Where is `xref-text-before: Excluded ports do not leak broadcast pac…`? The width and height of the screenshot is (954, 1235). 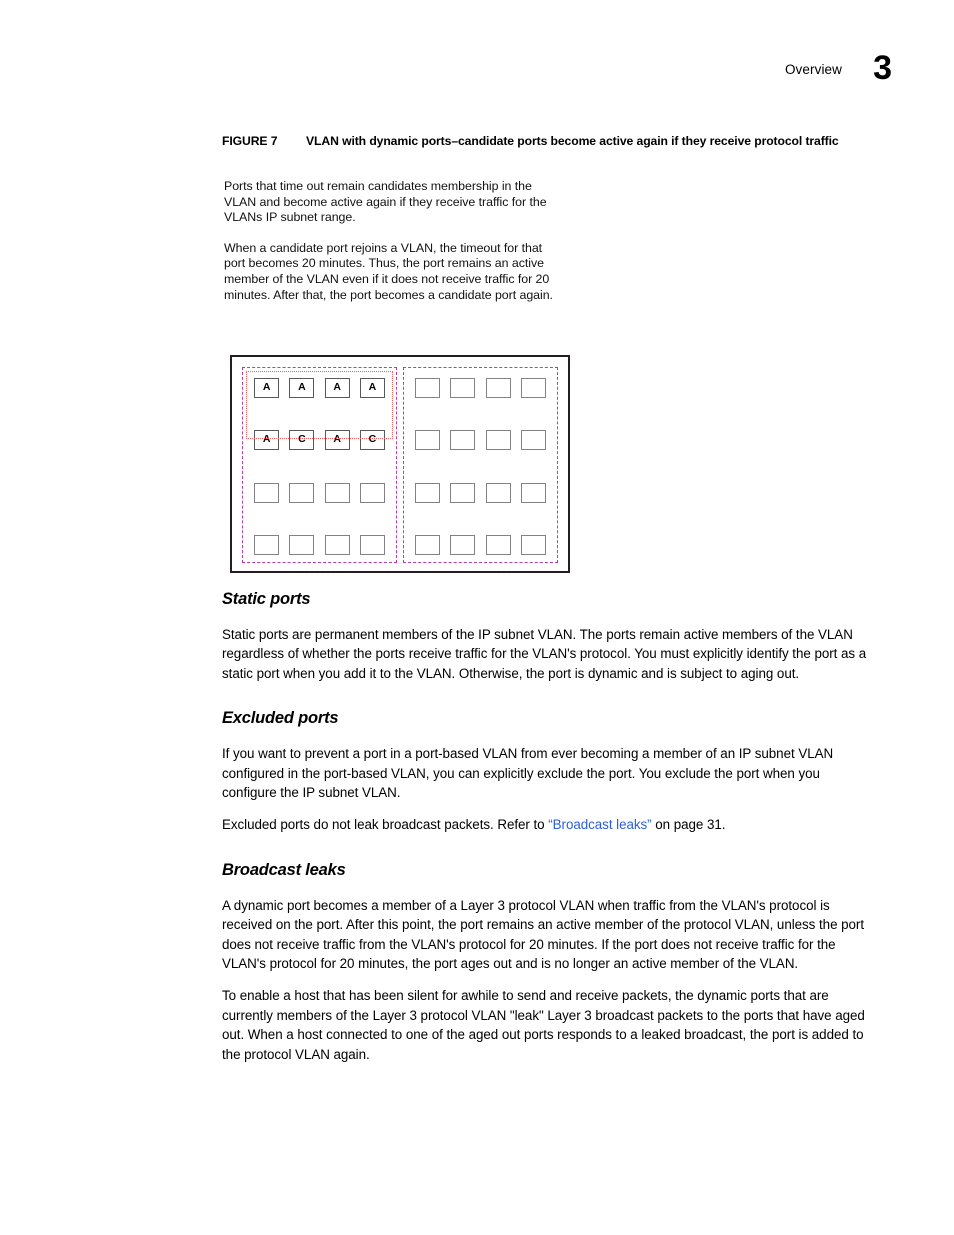 xref-text-before: Excluded ports do not leak broadcast pac… is located at coordinates (385, 825).